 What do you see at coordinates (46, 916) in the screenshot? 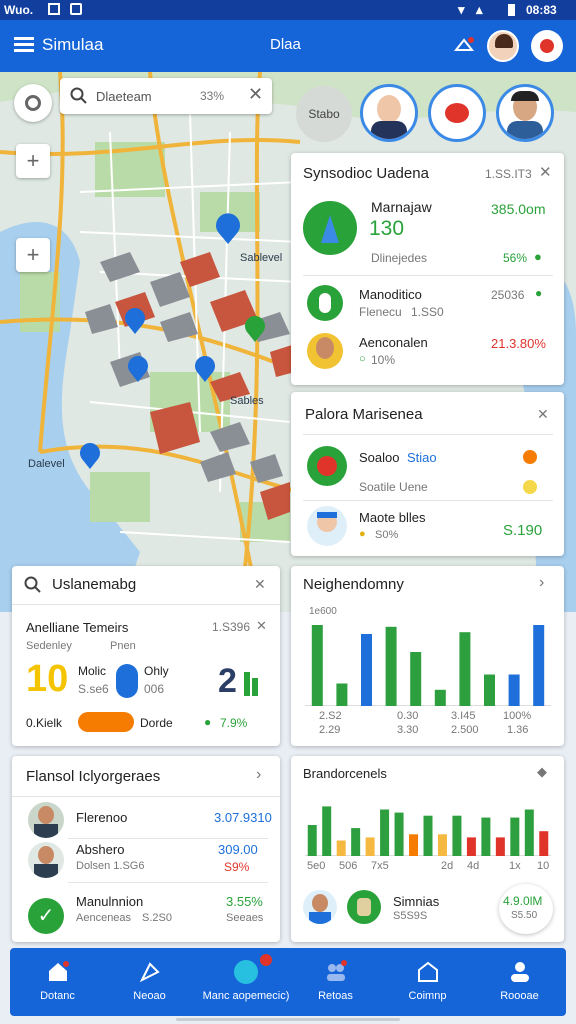
I see `check-icon: ✓` at bounding box center [46, 916].